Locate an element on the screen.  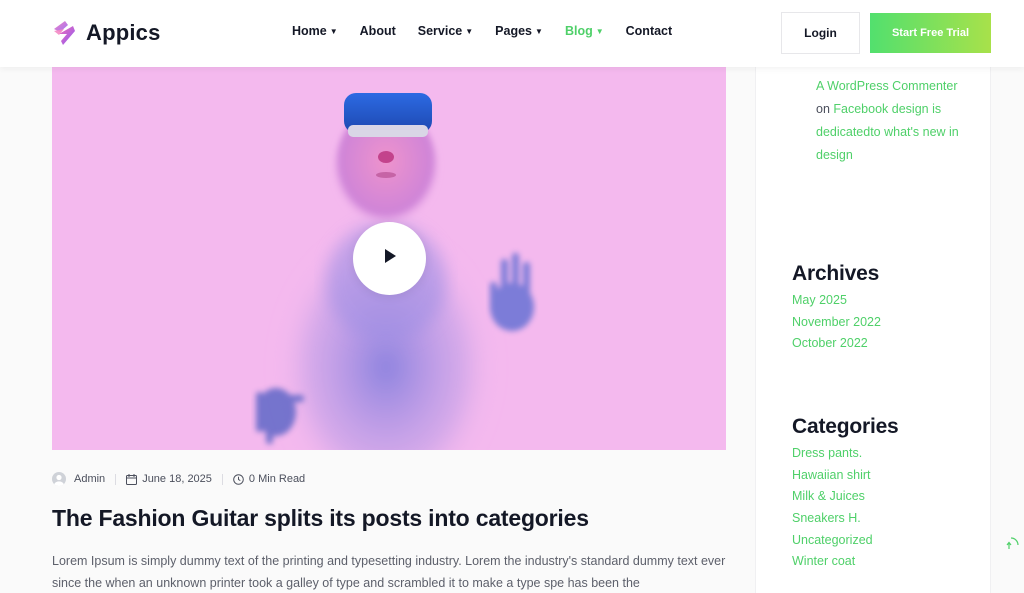
post-meta: Admin June 18, 2025 0 Min Read is located at coordinates (178, 479).